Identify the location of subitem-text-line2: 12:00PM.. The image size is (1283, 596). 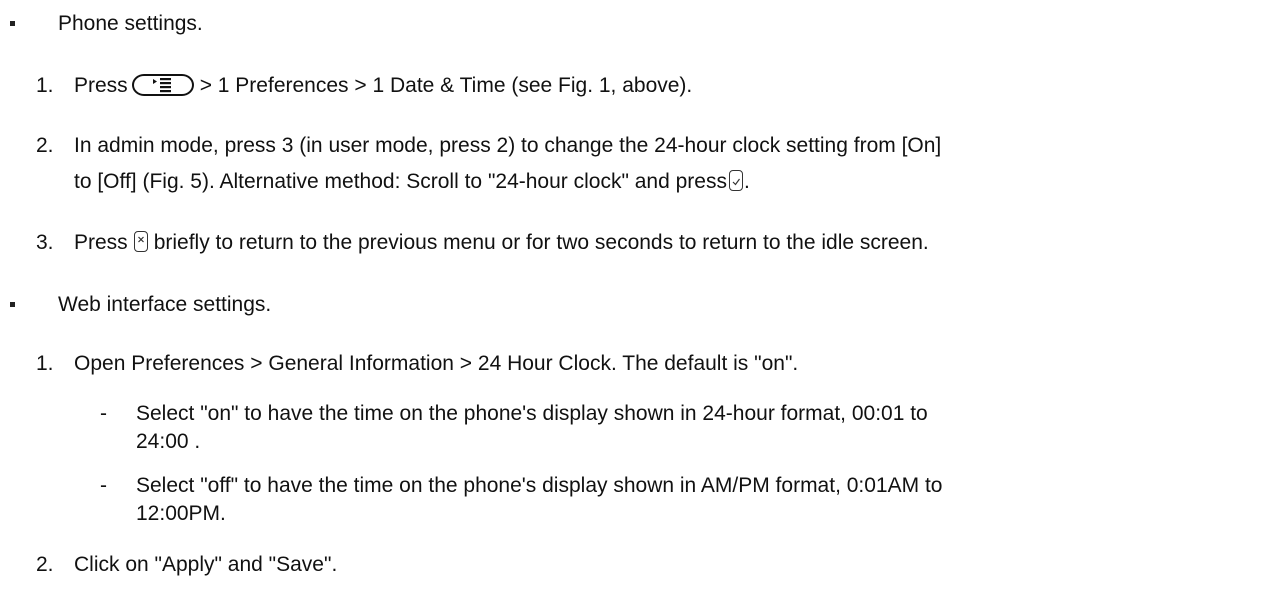
(181, 513).